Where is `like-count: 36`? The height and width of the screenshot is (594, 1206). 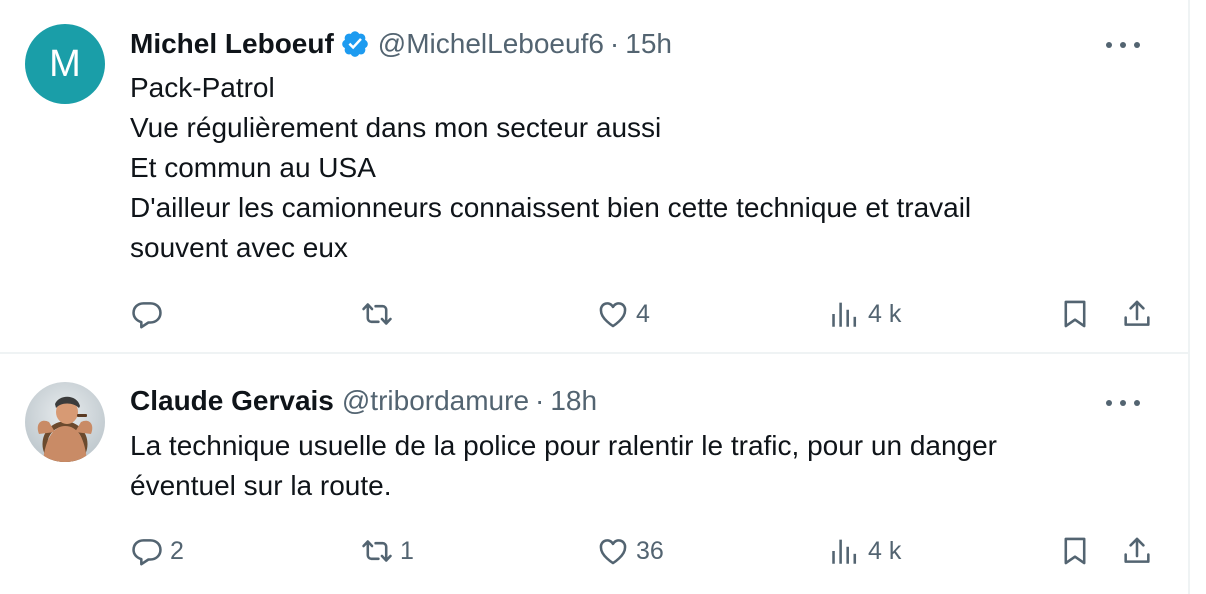 like-count: 36 is located at coordinates (650, 550).